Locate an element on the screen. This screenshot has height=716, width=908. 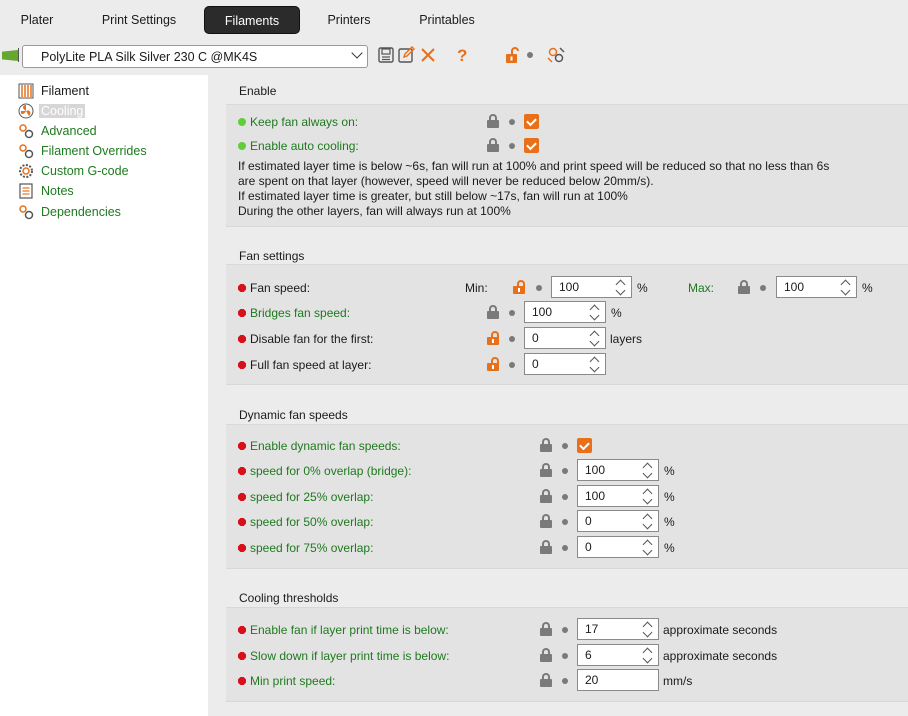
enable-fan-below-label: Enable fan if layer print time is below: is located at coordinates (343, 630).